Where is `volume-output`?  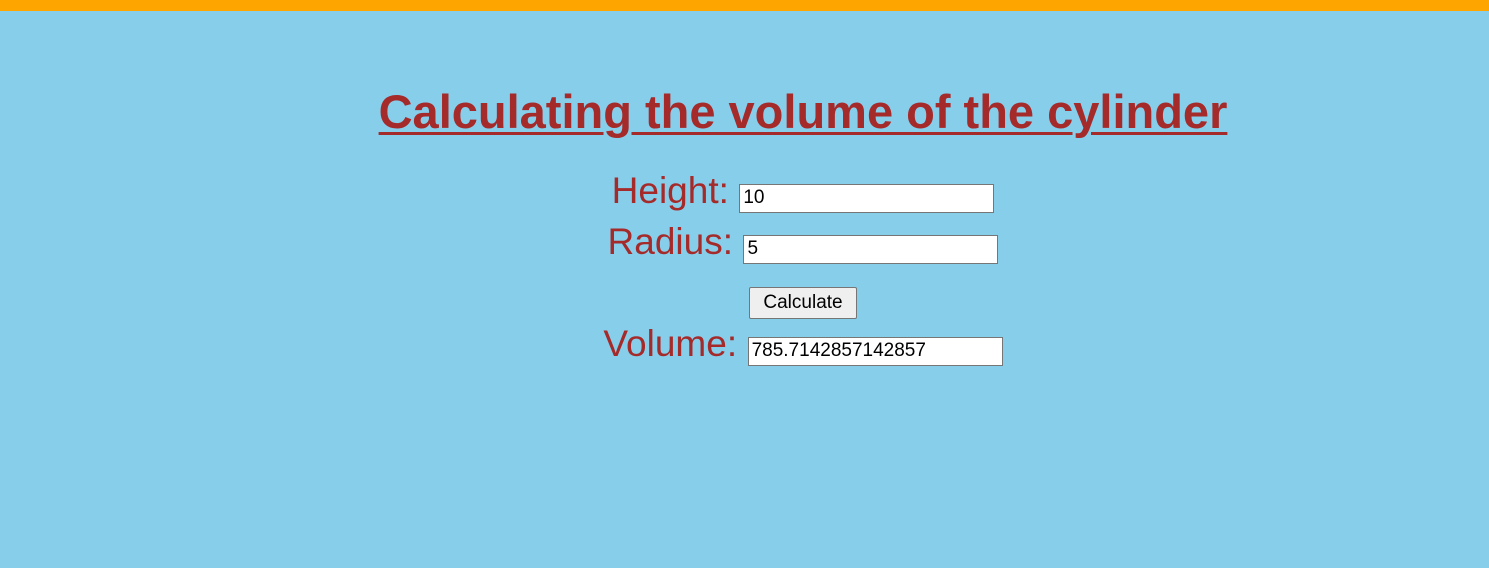
volume-output is located at coordinates (875, 351).